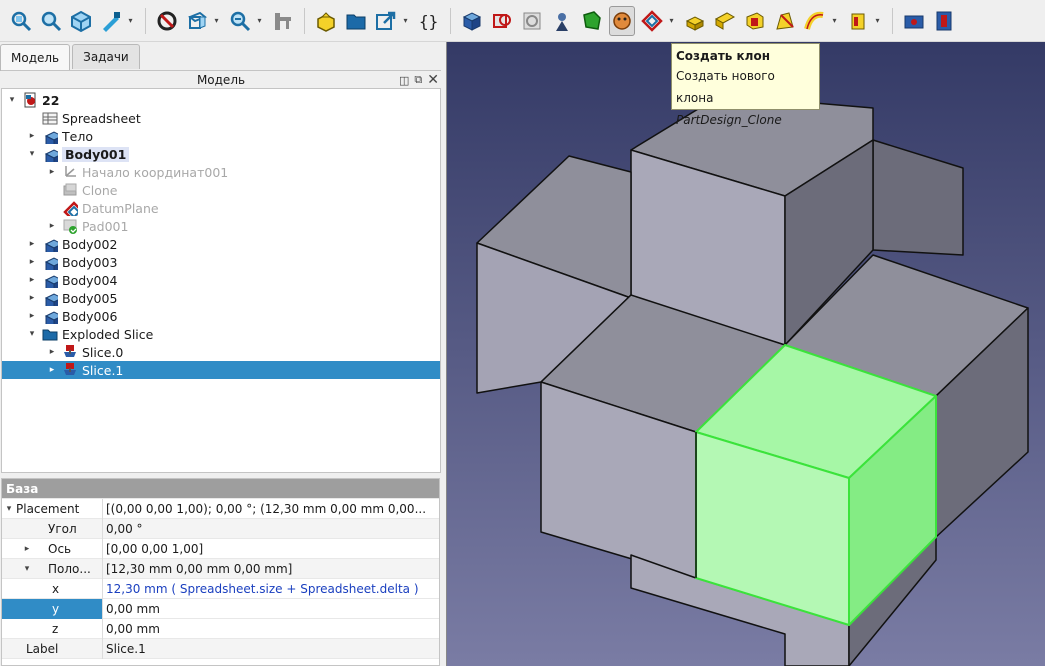 This screenshot has height=666, width=1045. What do you see at coordinates (221, 79) in the screenshot?
I see `model-panel-header: Модель ◫ ⧉ ✕` at bounding box center [221, 79].